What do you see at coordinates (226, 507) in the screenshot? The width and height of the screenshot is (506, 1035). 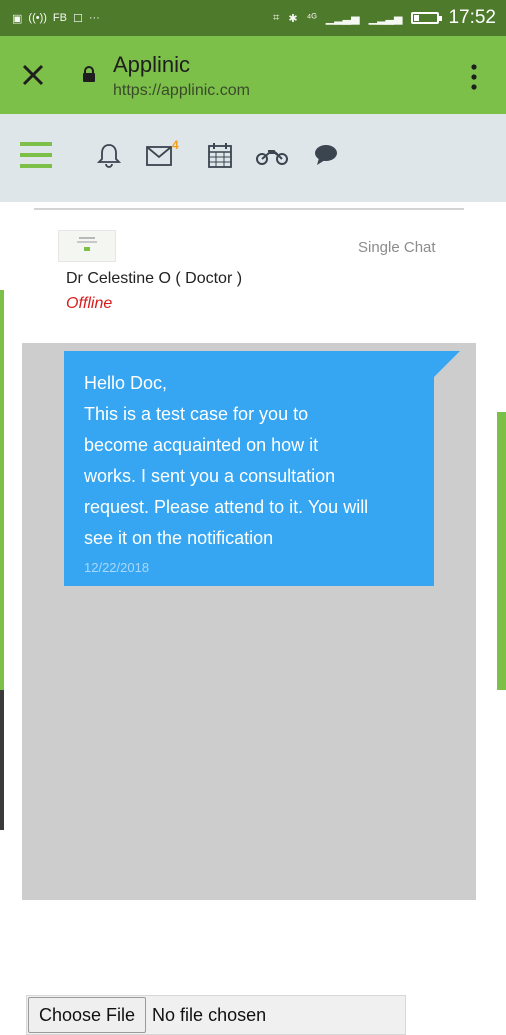 I see `message-line: request. Please attend to it. You will` at bounding box center [226, 507].